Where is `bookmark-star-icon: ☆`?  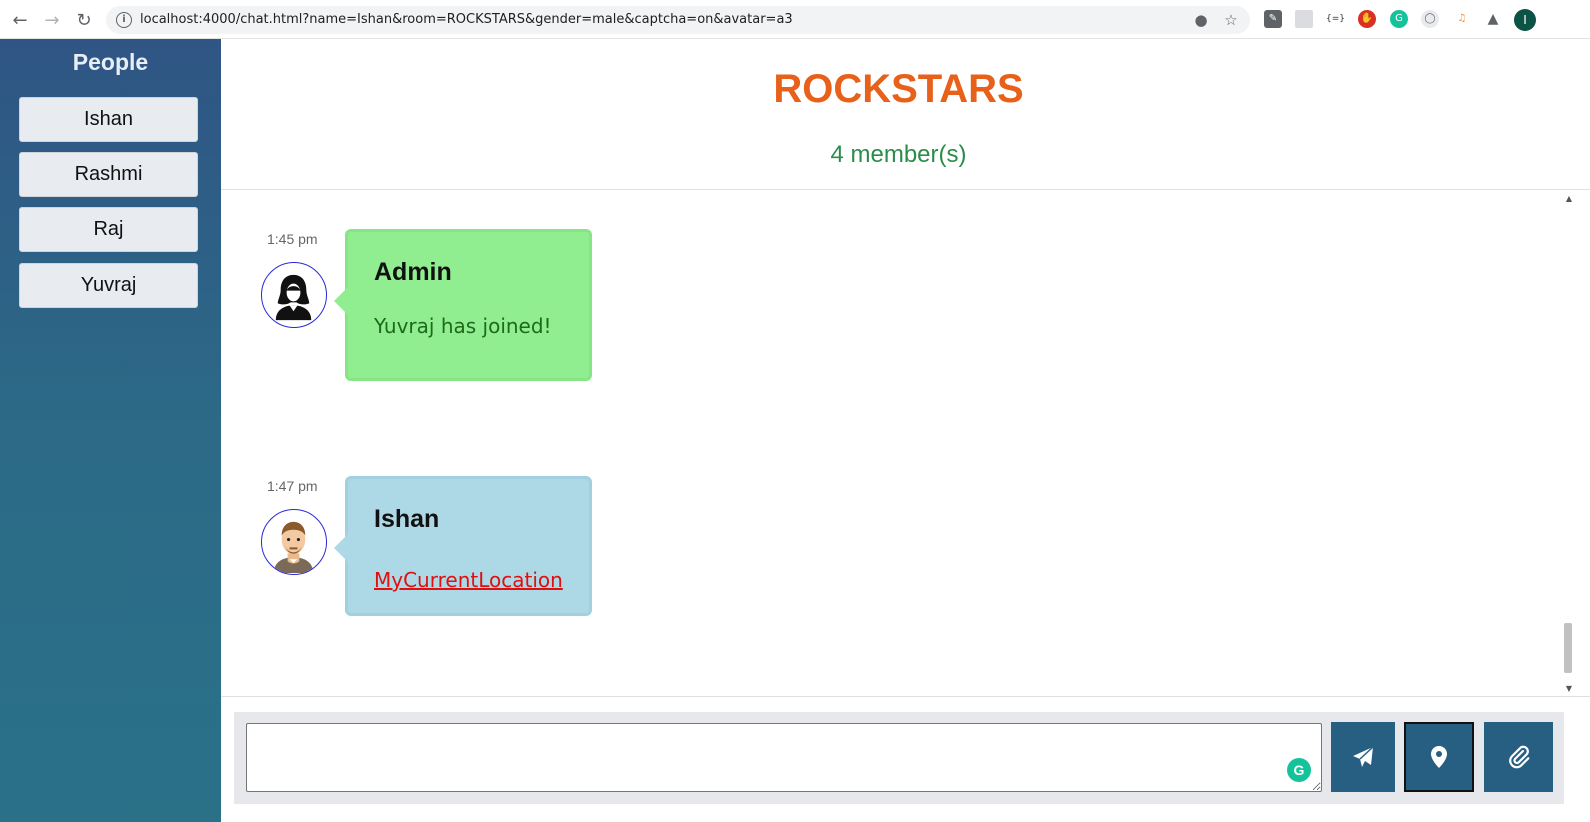
bookmark-star-icon: ☆ is located at coordinates (1231, 20).